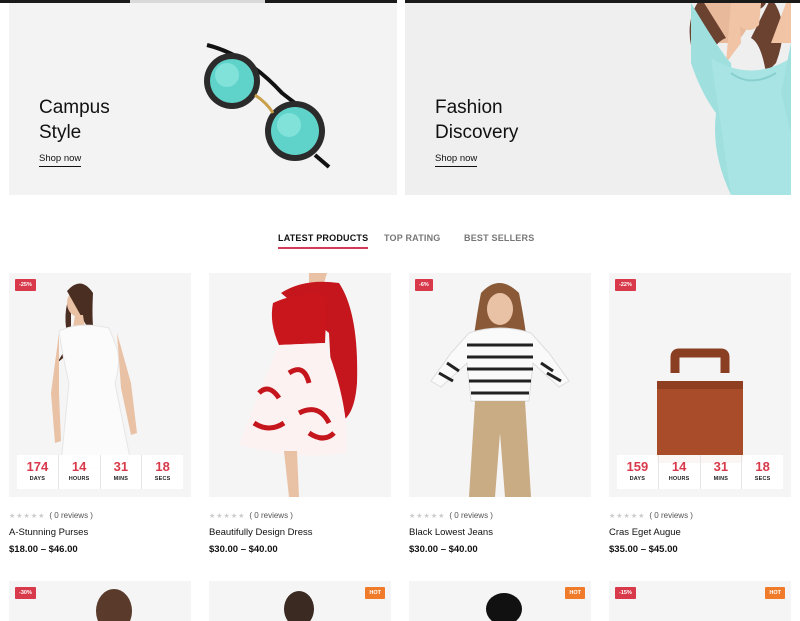  I want to click on discount-badge: -15%, so click(625, 593).